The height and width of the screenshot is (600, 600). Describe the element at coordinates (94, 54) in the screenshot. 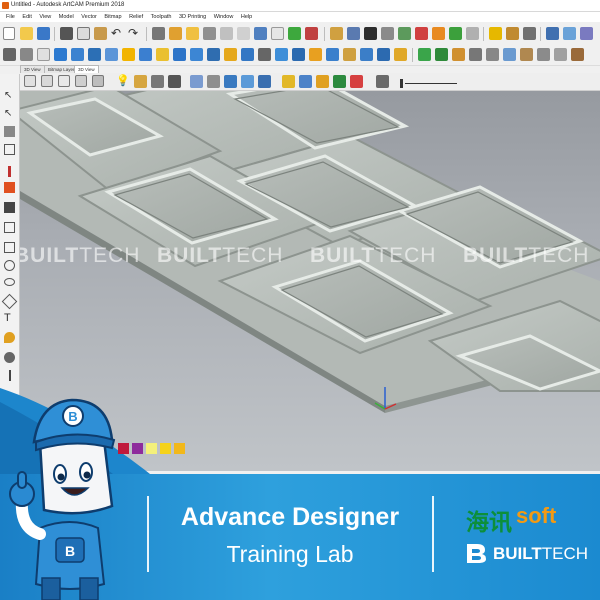

I see `extrude-icon` at that location.